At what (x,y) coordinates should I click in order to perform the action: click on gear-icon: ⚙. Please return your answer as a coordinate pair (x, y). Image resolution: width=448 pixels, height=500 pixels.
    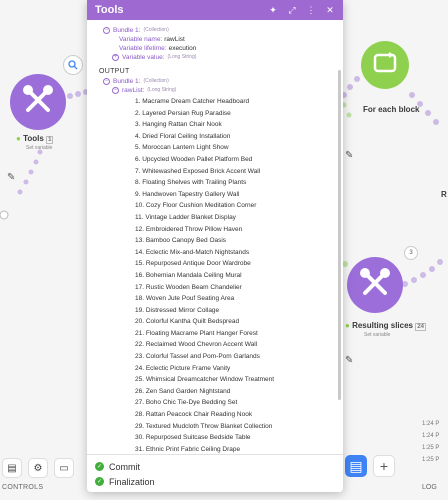
    Looking at the image, I should click on (38, 468).